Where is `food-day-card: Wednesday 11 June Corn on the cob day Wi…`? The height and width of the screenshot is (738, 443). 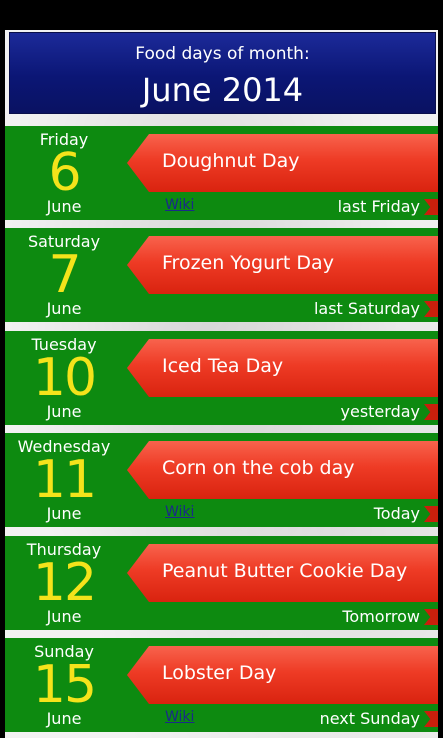 food-day-card: Wednesday 11 June Corn on the cob day Wi… is located at coordinates (221, 480).